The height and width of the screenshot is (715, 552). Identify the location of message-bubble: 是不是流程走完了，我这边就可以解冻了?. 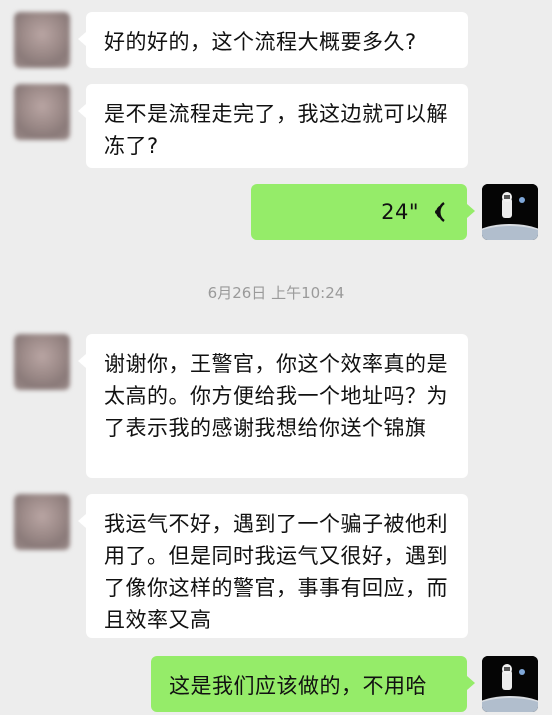
(273, 126).